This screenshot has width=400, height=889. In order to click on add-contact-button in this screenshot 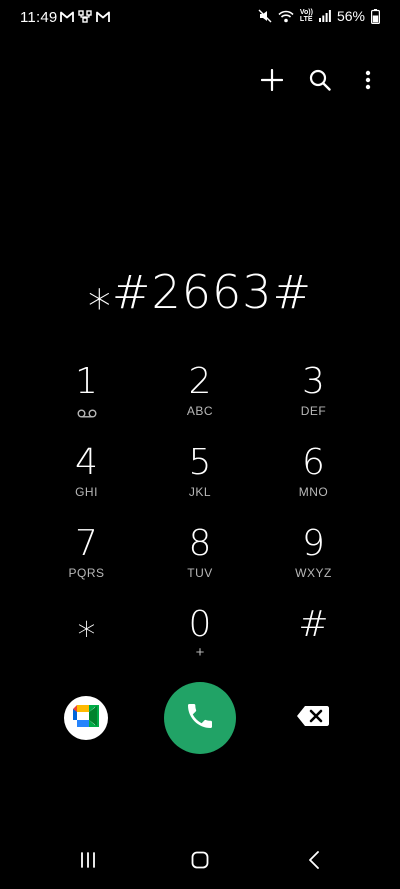, I will do `click(272, 82)`.